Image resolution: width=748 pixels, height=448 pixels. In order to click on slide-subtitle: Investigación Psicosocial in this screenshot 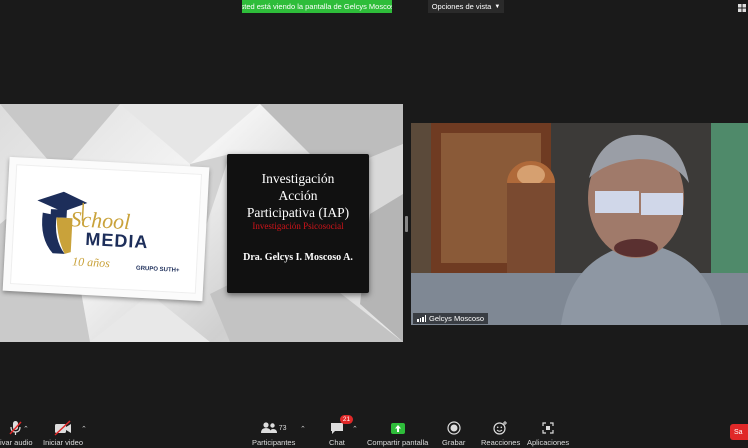, I will do `click(298, 226)`.